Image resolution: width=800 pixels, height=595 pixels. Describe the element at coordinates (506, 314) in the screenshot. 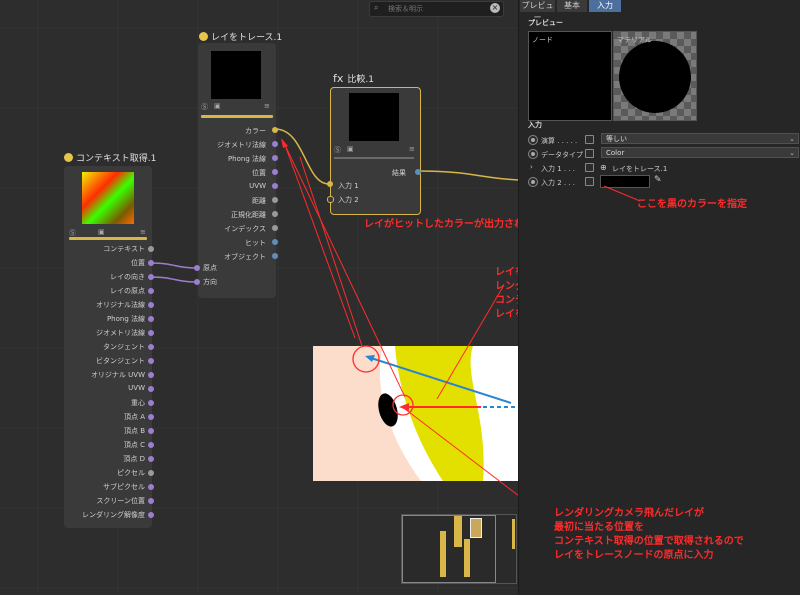

I see `annotation-direction-4: レイをトレースノードの方向に入力` at that location.